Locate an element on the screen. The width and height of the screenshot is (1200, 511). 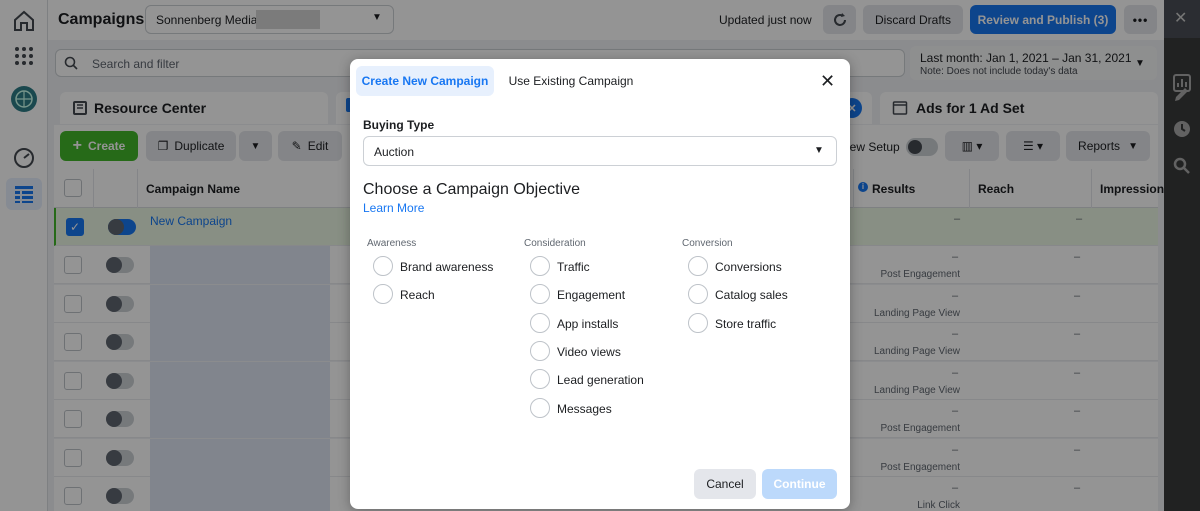
objective-label: Brand awareness is located at coordinates (447, 267).